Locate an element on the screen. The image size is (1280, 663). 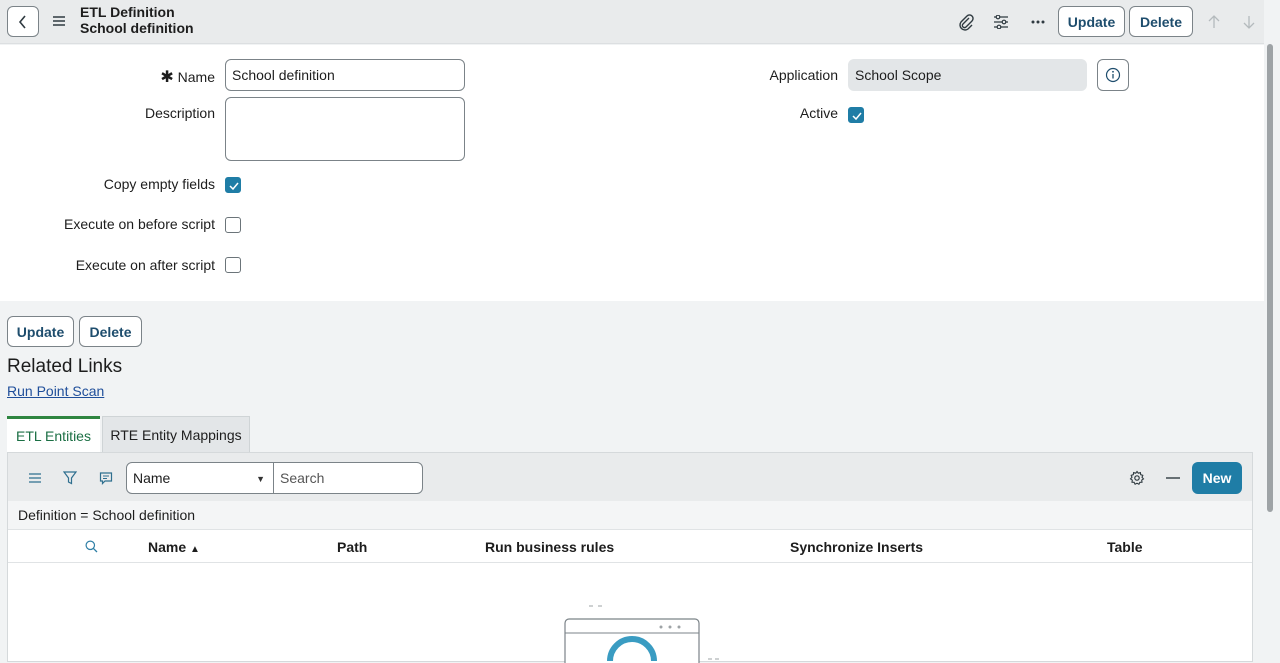
execute-after-script-label: Execute on after script is located at coordinates (145, 265).